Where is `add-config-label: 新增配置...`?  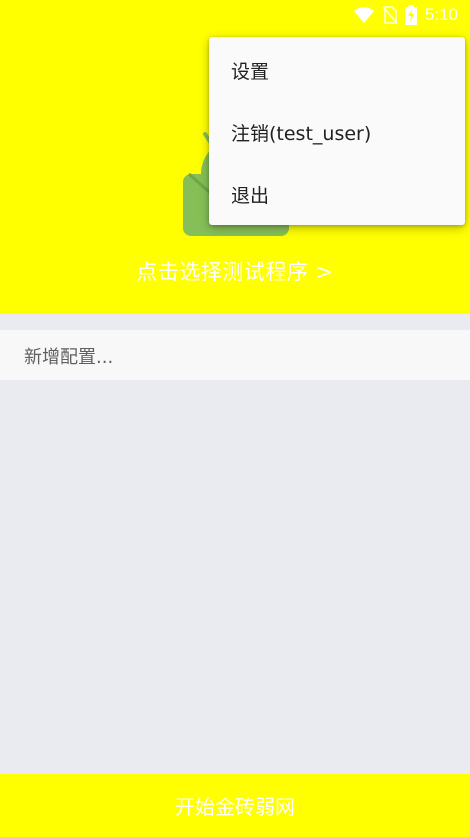
add-config-label: 新增配置... is located at coordinates (69, 357).